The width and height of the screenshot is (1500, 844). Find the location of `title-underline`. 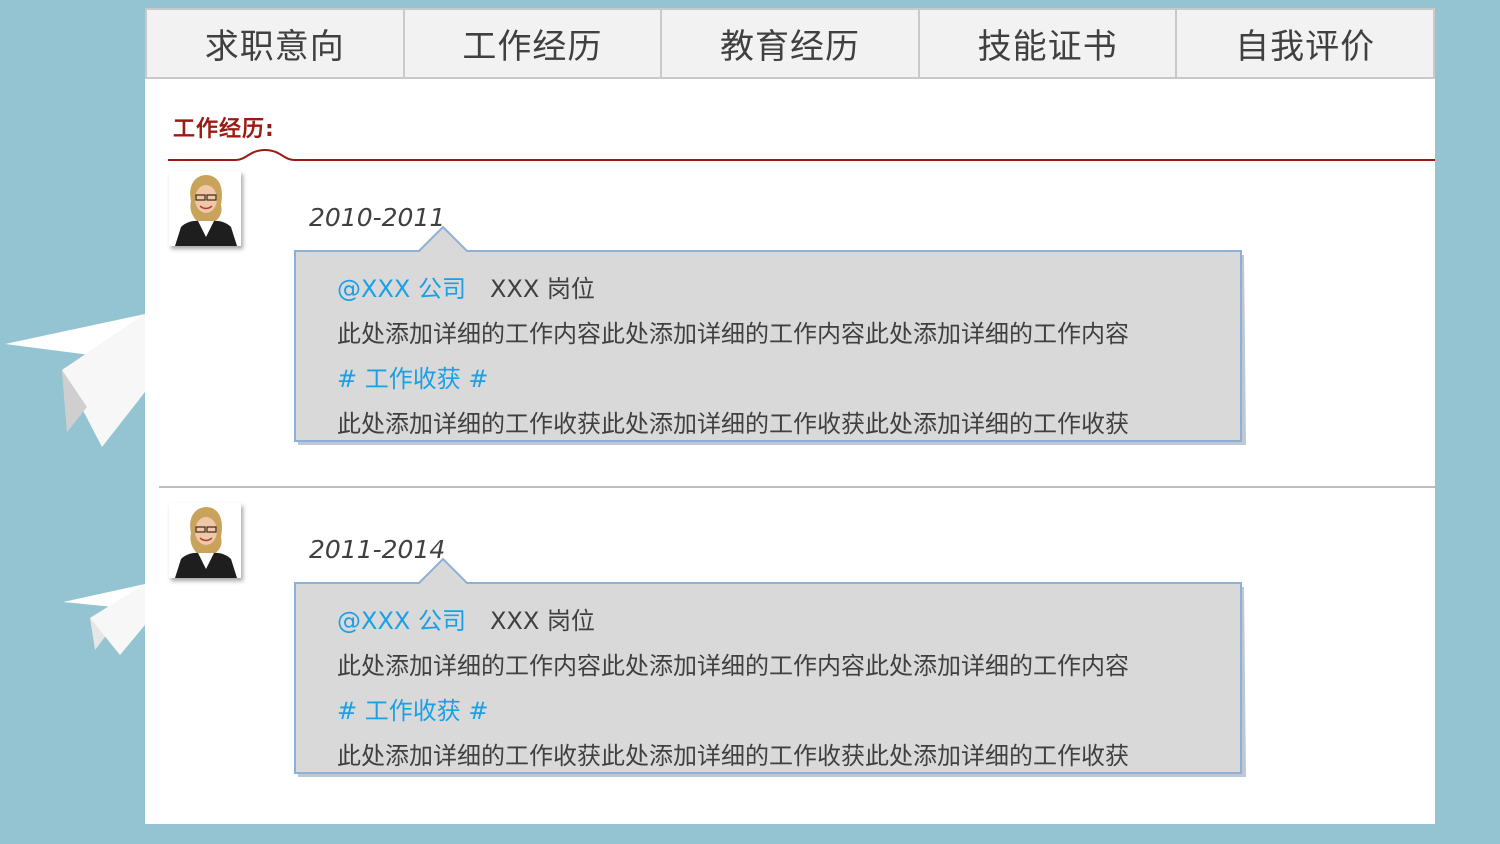

title-underline is located at coordinates (801, 154).